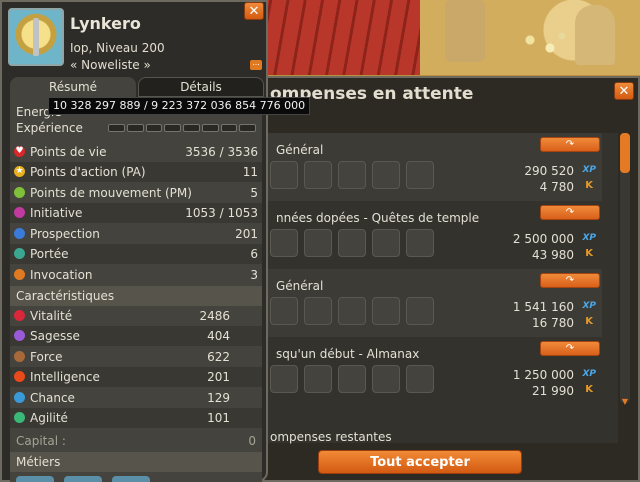 The height and width of the screenshot is (482, 640). I want to click on characteristic-row: Sagesse 404, so click(136, 336).